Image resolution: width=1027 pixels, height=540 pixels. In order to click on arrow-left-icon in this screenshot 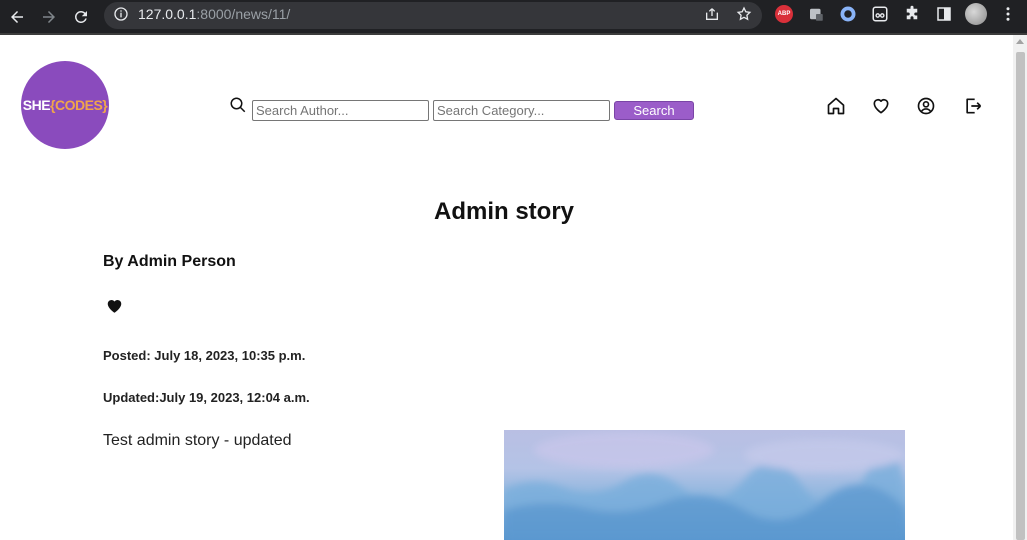, I will do `click(17, 17)`.